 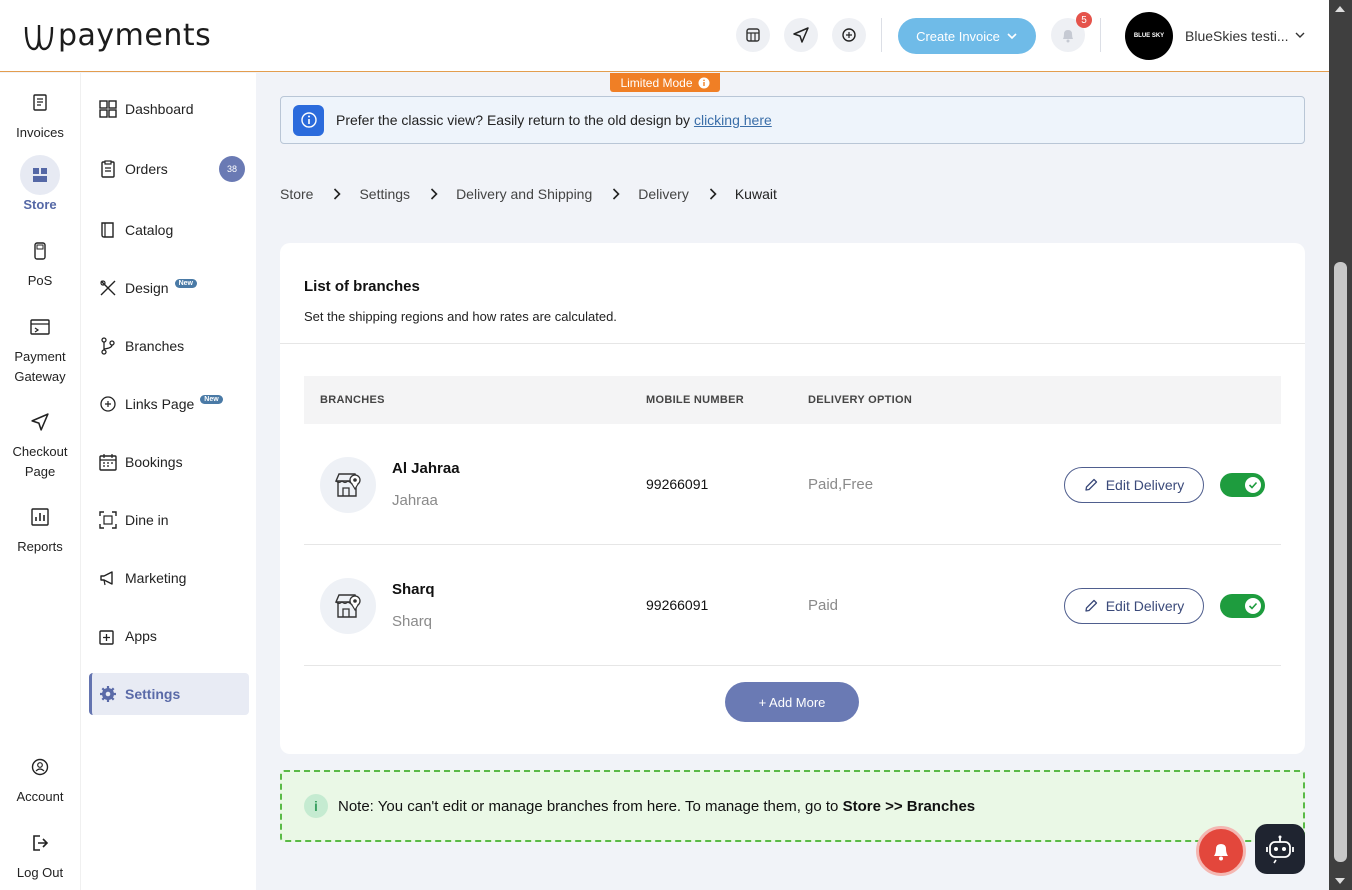 I want to click on rail-label: Account, so click(x=40, y=796).